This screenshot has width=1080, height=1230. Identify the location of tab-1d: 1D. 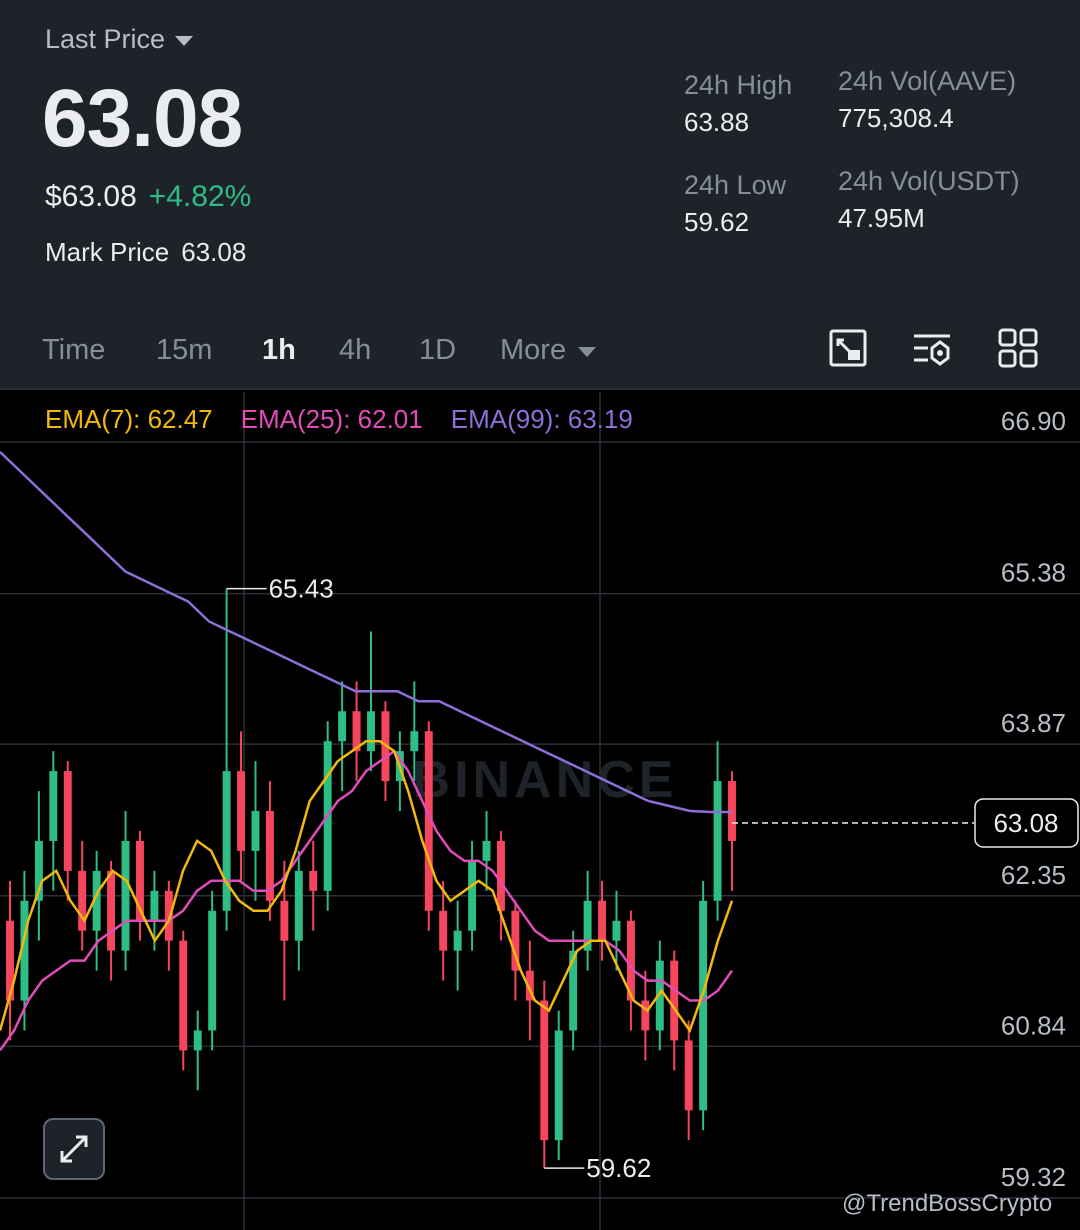
(437, 350).